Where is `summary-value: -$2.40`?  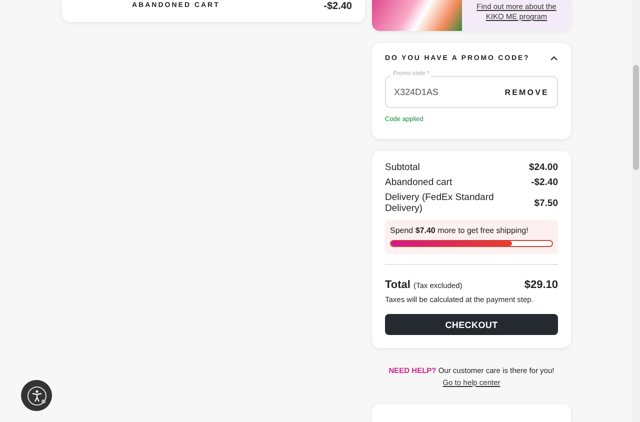
summary-value: -$2.40 is located at coordinates (544, 182).